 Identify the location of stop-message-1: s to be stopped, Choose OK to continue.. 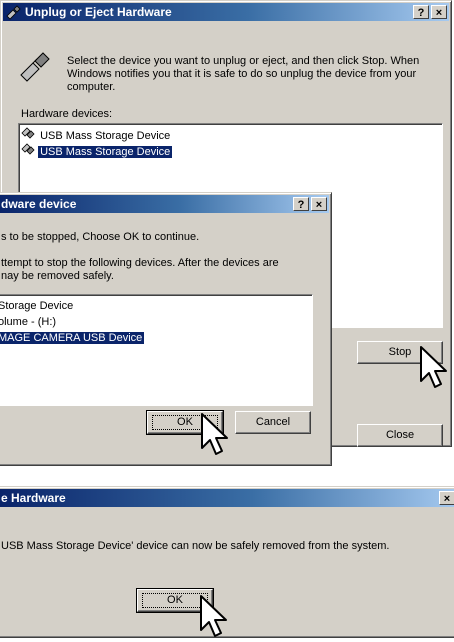
(100, 237).